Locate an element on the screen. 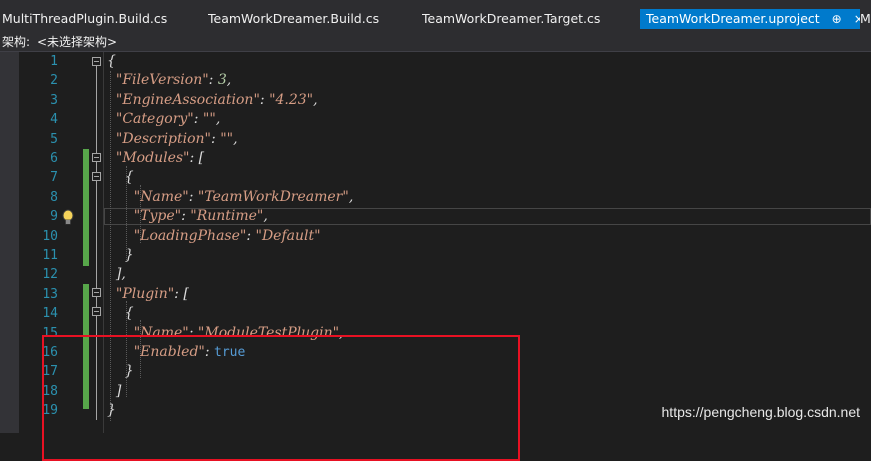 This screenshot has width=871, height=461. tab-label: TeamWorkDreamer.Target.cs is located at coordinates (511, 18).